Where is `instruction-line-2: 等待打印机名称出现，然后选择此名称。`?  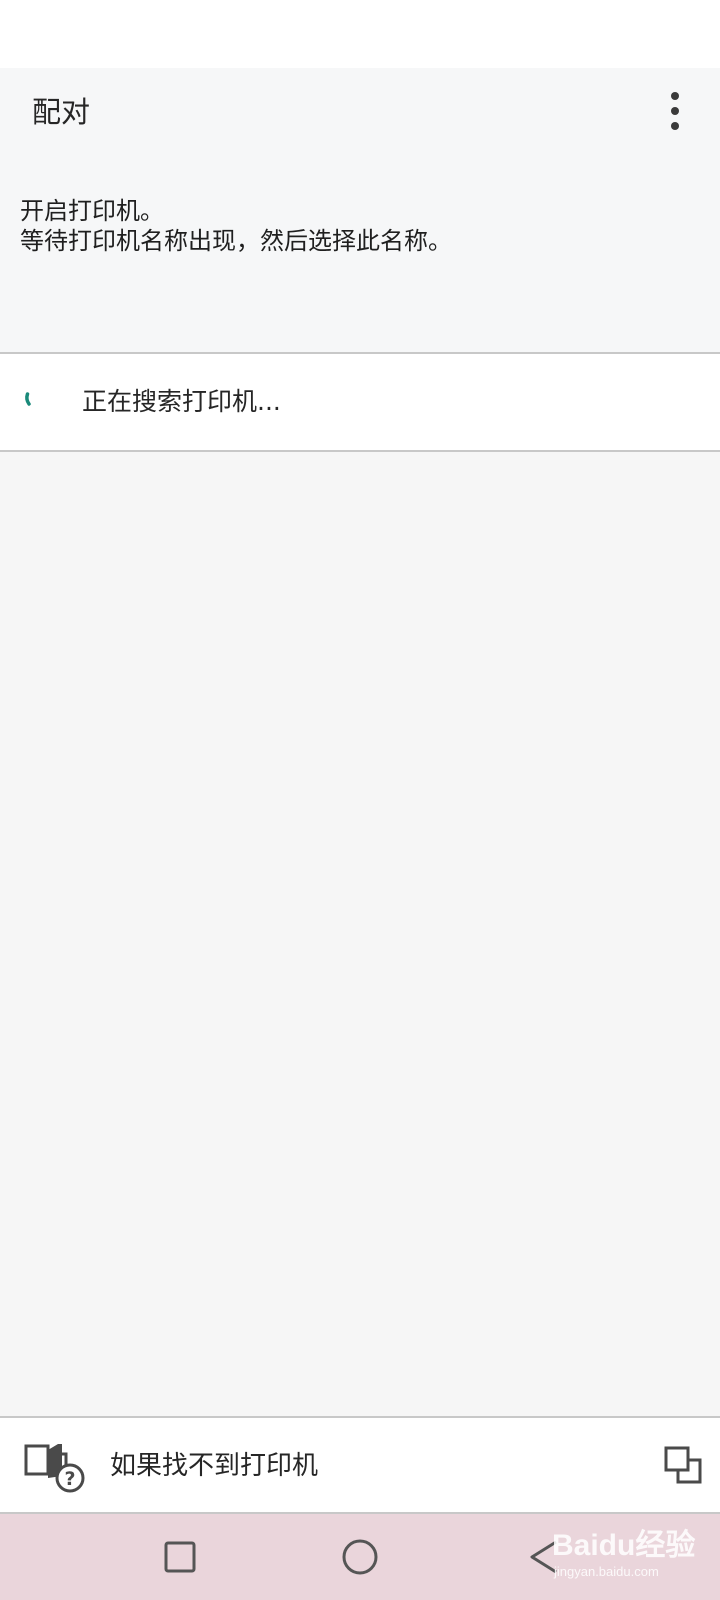
instruction-line-2: 等待打印机名称出现，然后选择此名称。 is located at coordinates (236, 241).